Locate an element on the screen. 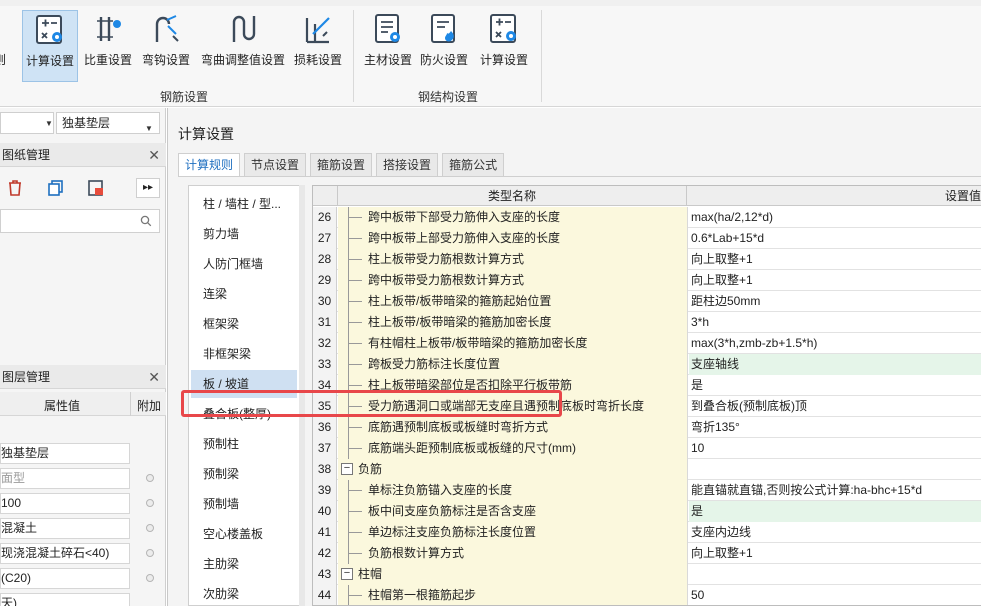 The height and width of the screenshot is (606, 981). row-name-cell: 跨板受力筋标注长度位置 is located at coordinates (513, 364).